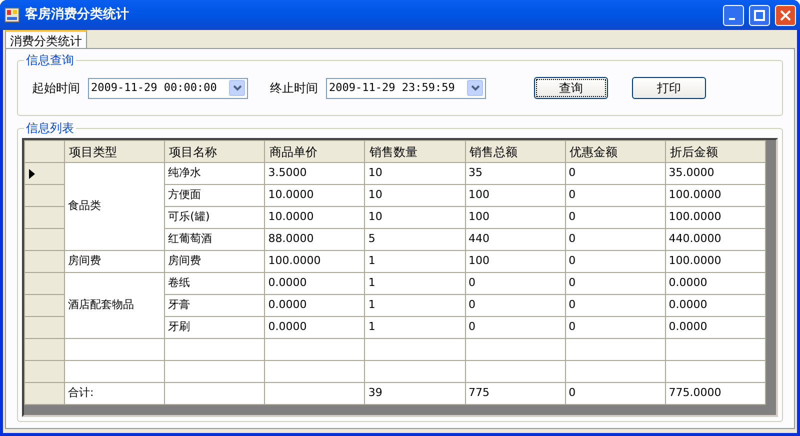  What do you see at coordinates (214, 305) in the screenshot?
I see `table-cell: 牙膏` at bounding box center [214, 305].